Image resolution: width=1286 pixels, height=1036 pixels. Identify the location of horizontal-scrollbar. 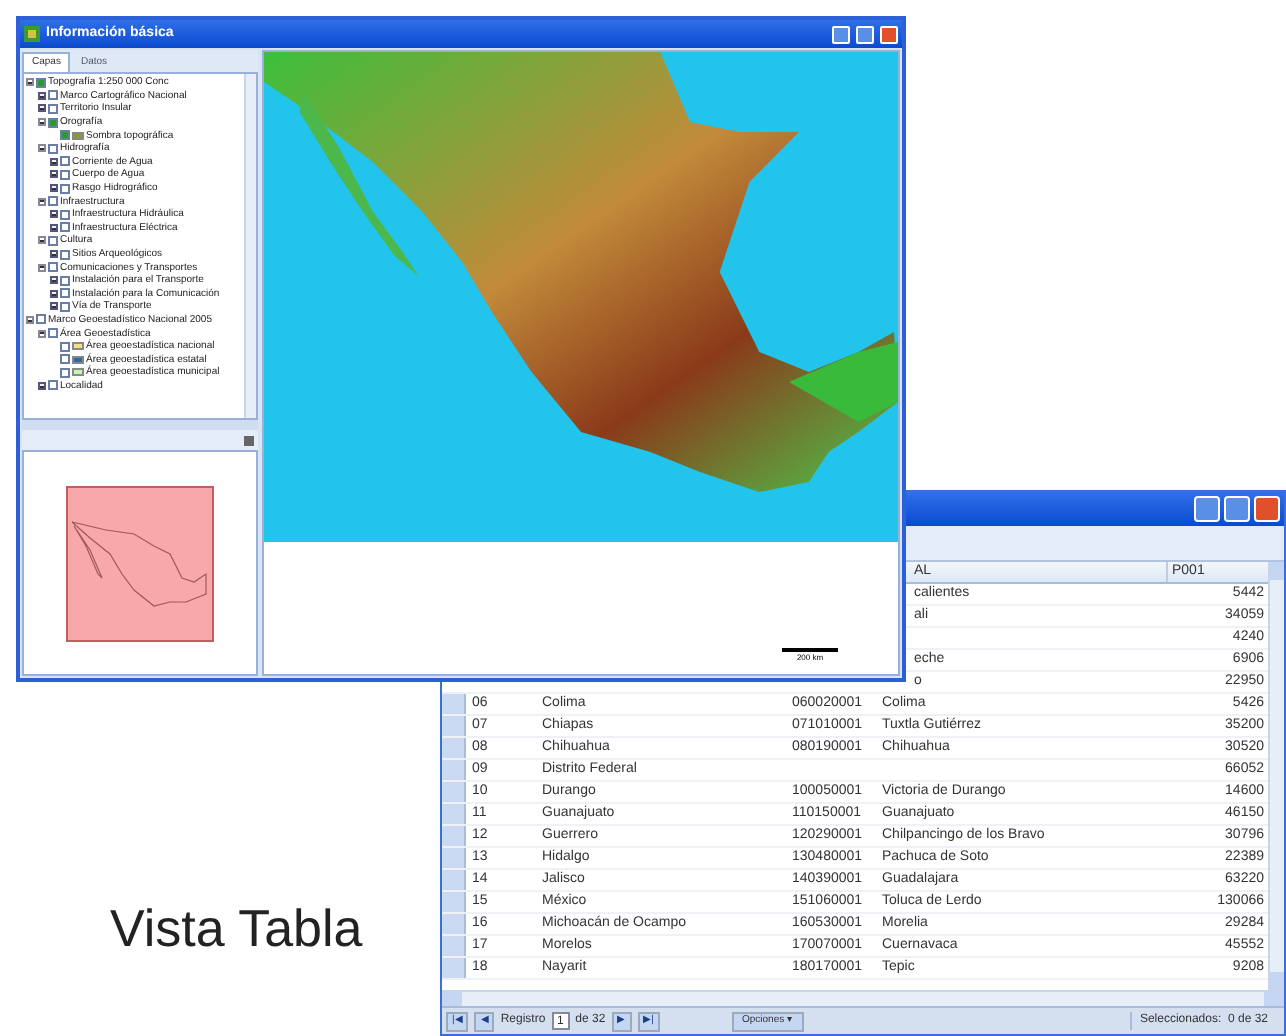
(863, 998).